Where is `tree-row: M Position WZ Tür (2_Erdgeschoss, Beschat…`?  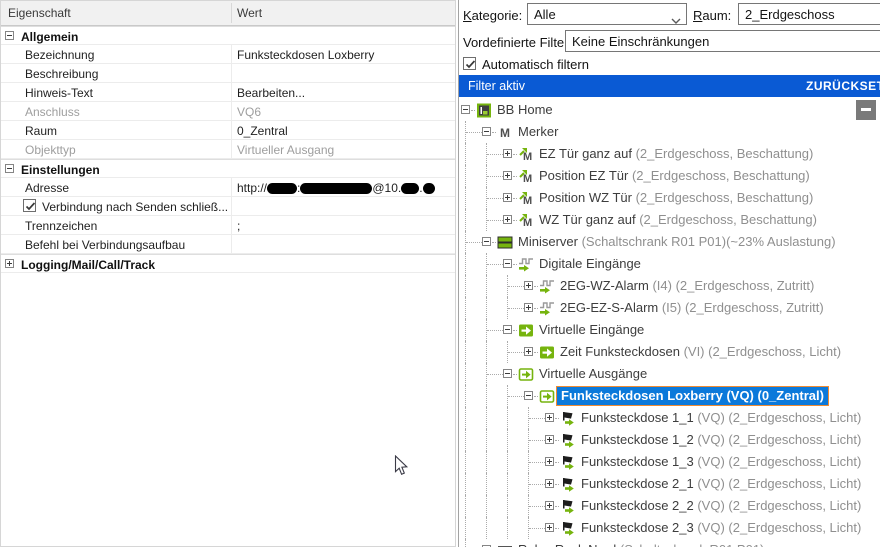
tree-row: M Position WZ Tür (2_Erdgeschoss, Beschat… is located at coordinates (669, 198).